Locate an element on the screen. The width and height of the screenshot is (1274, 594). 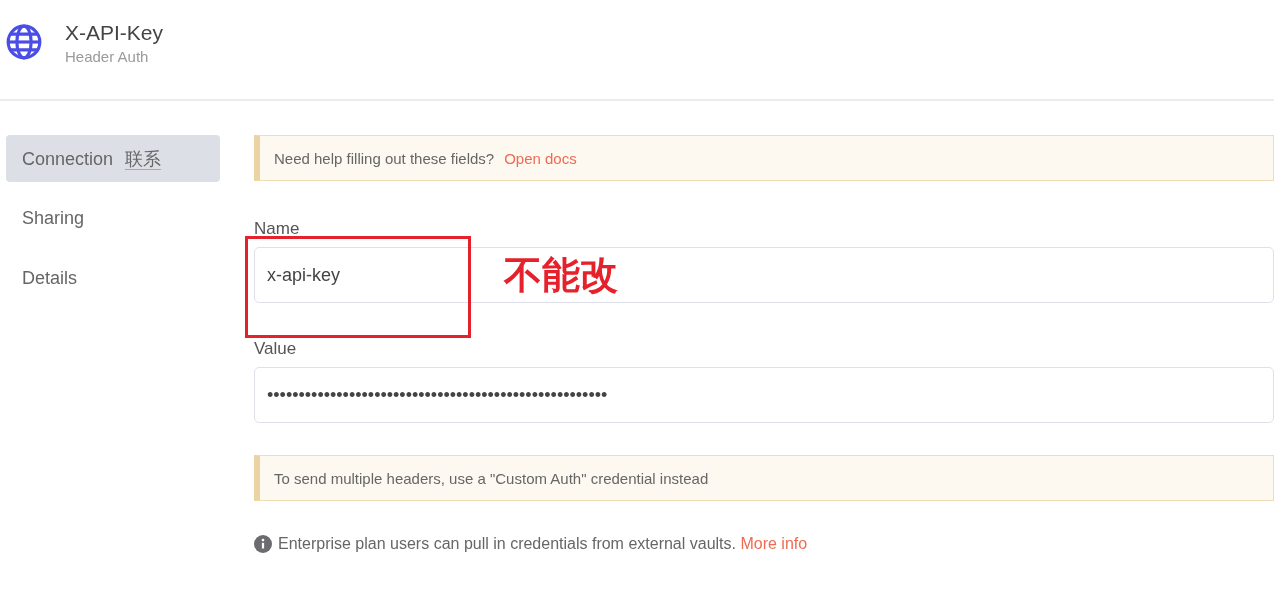
annotation-text: 不能改 is located at coordinates (561, 275).